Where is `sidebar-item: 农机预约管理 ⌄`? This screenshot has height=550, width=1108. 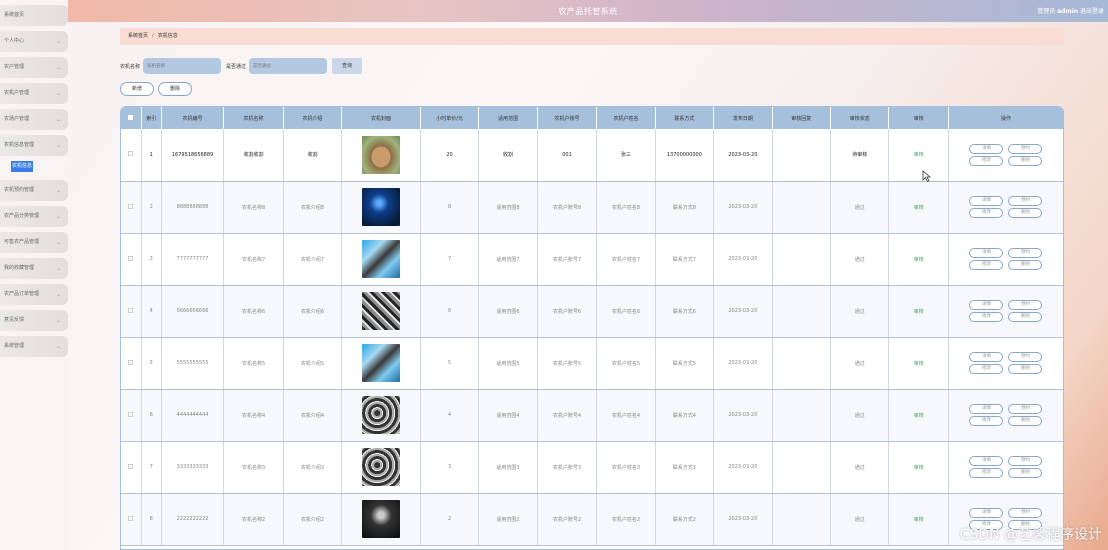
sidebar-item: 农机预约管理 ⌄ is located at coordinates (34, 190).